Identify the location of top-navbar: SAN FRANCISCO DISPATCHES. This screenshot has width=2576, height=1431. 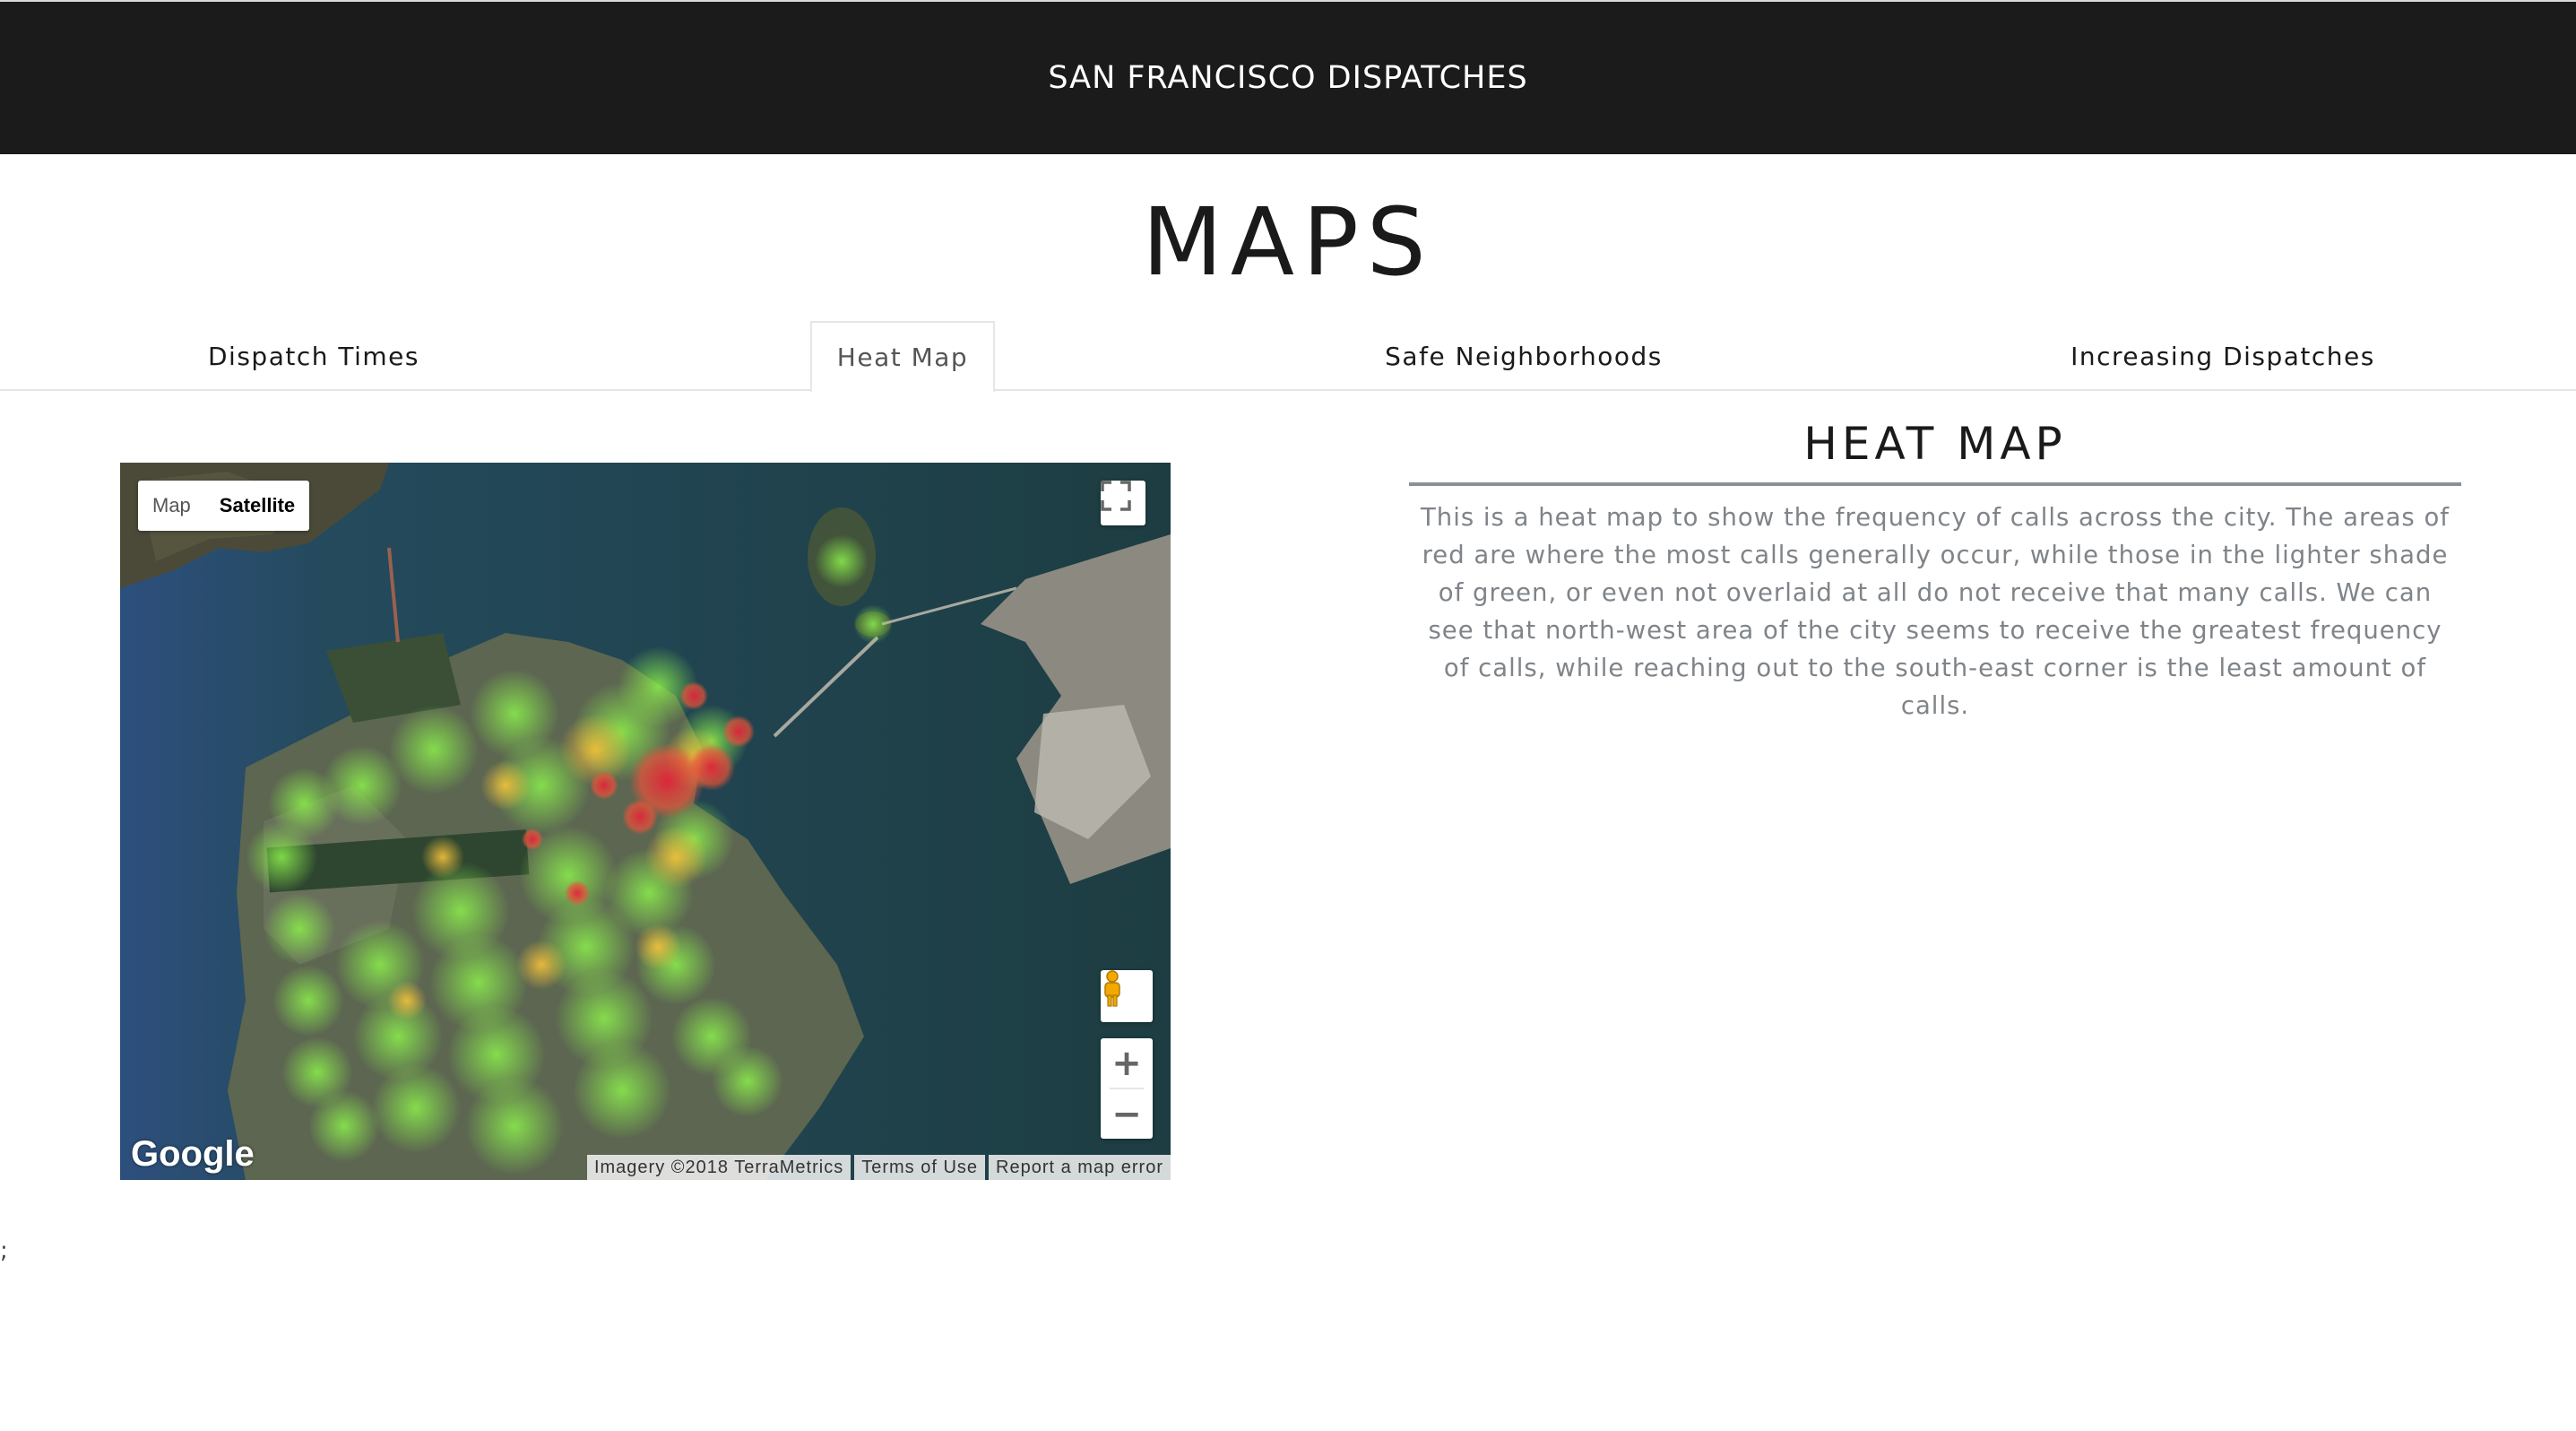
(1288, 77).